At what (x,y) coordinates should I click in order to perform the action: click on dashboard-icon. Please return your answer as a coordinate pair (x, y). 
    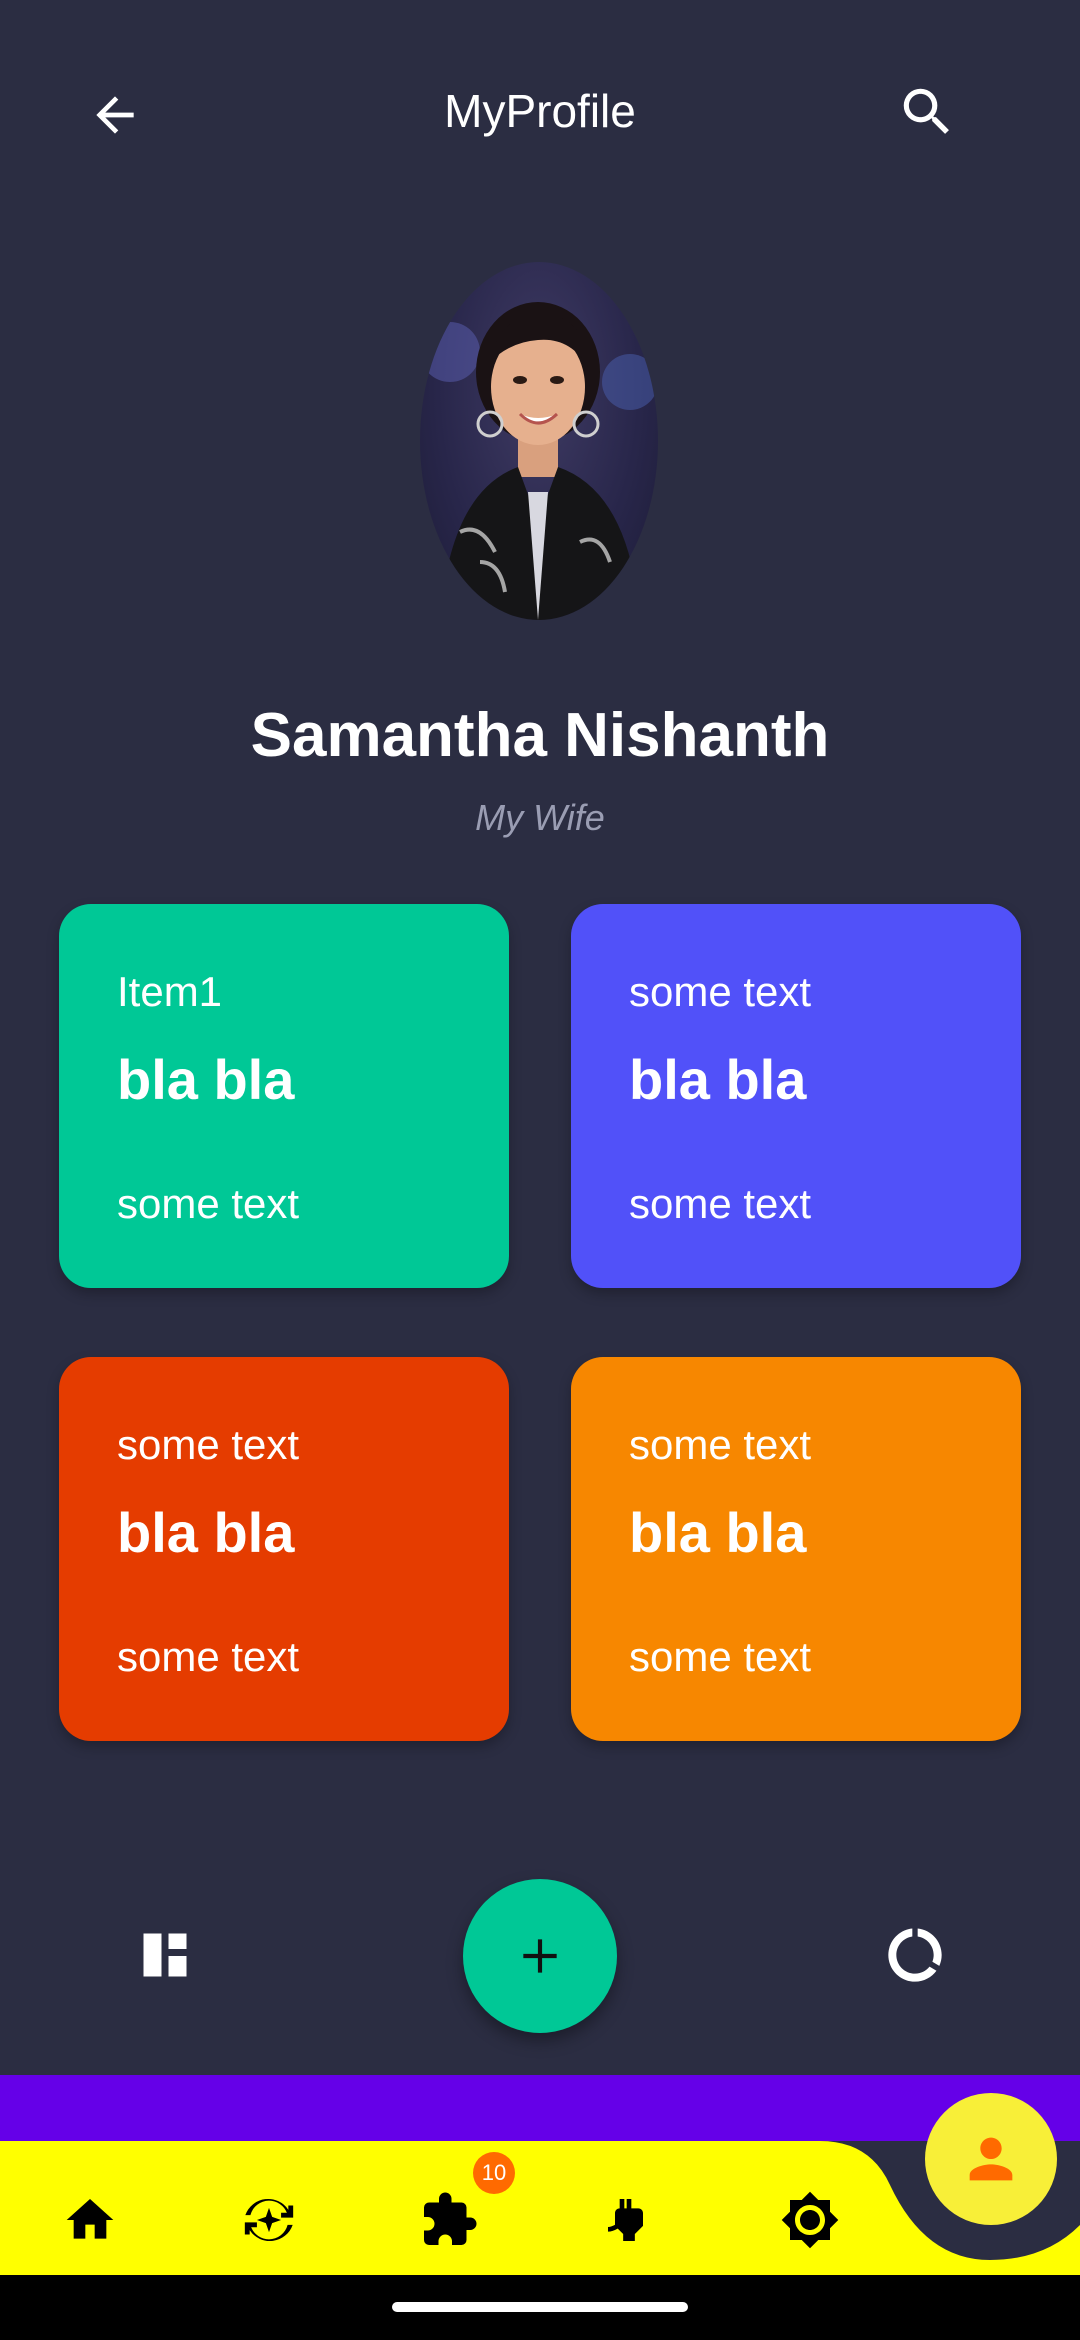
    Looking at the image, I should click on (165, 1955).